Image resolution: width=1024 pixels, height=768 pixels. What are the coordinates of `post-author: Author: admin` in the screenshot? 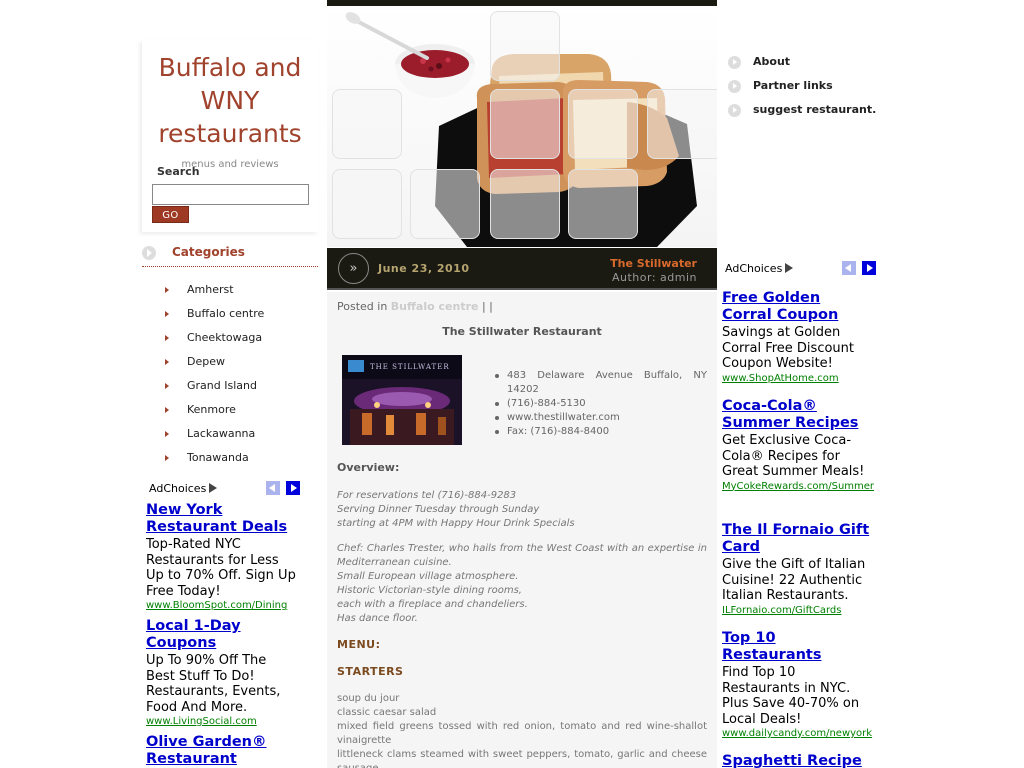 It's located at (654, 277).